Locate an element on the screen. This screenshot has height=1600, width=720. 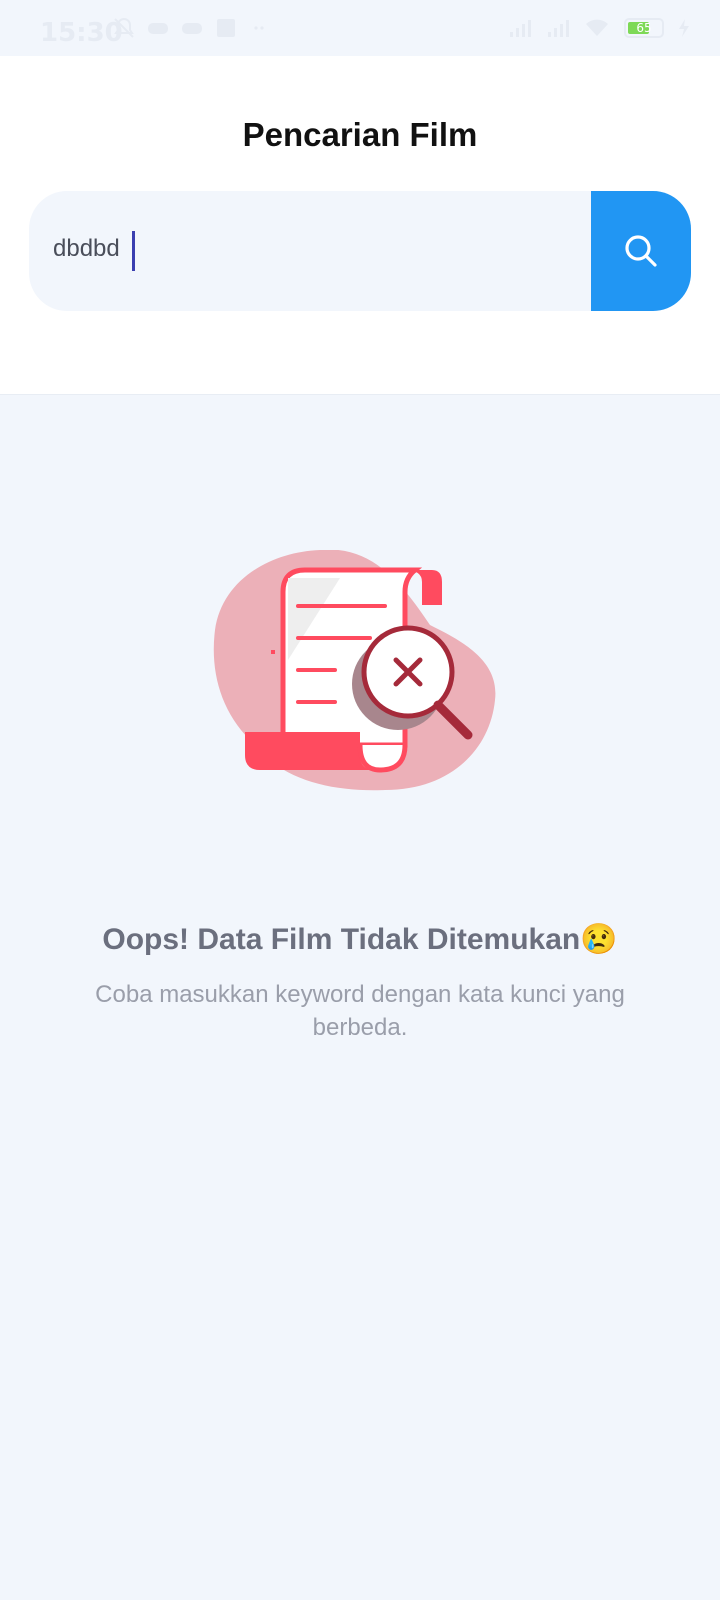
text-caret is located at coordinates (133, 251).